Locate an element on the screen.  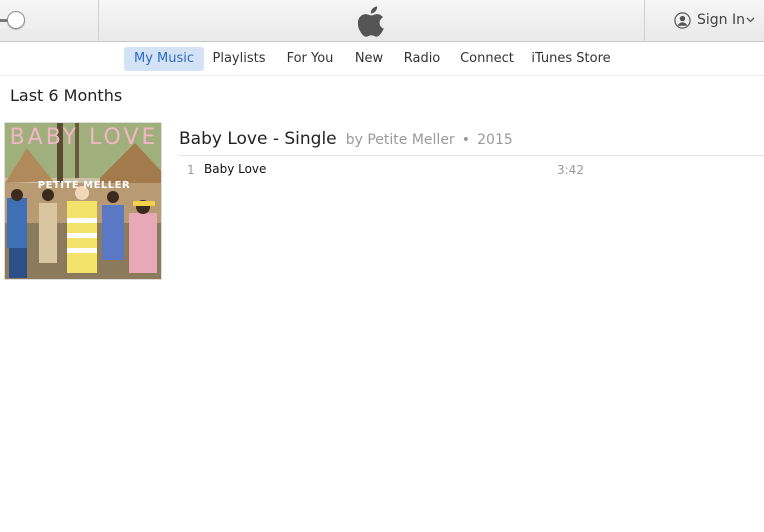
apple-logo-icon is located at coordinates (371, 21).